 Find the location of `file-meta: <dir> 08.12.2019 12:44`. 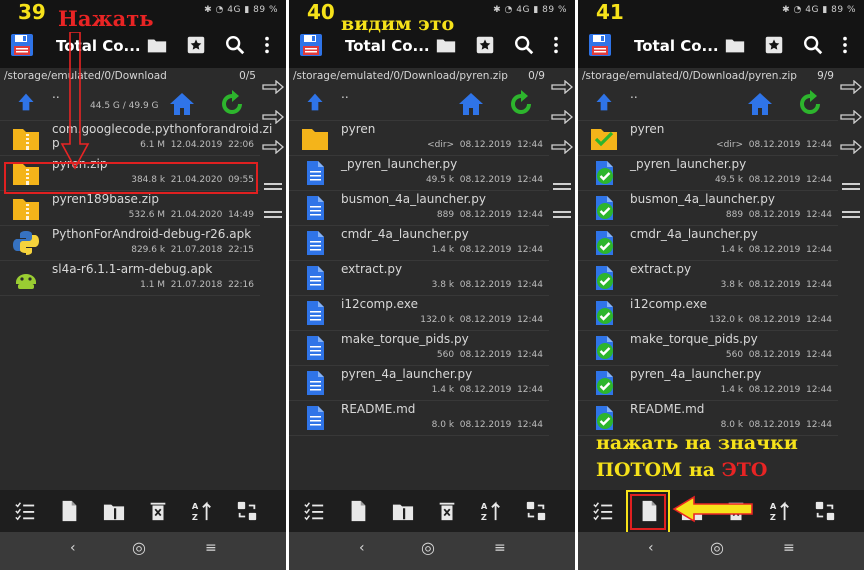

file-meta: <dir> 08.12.2019 12:44 is located at coordinates (485, 145).